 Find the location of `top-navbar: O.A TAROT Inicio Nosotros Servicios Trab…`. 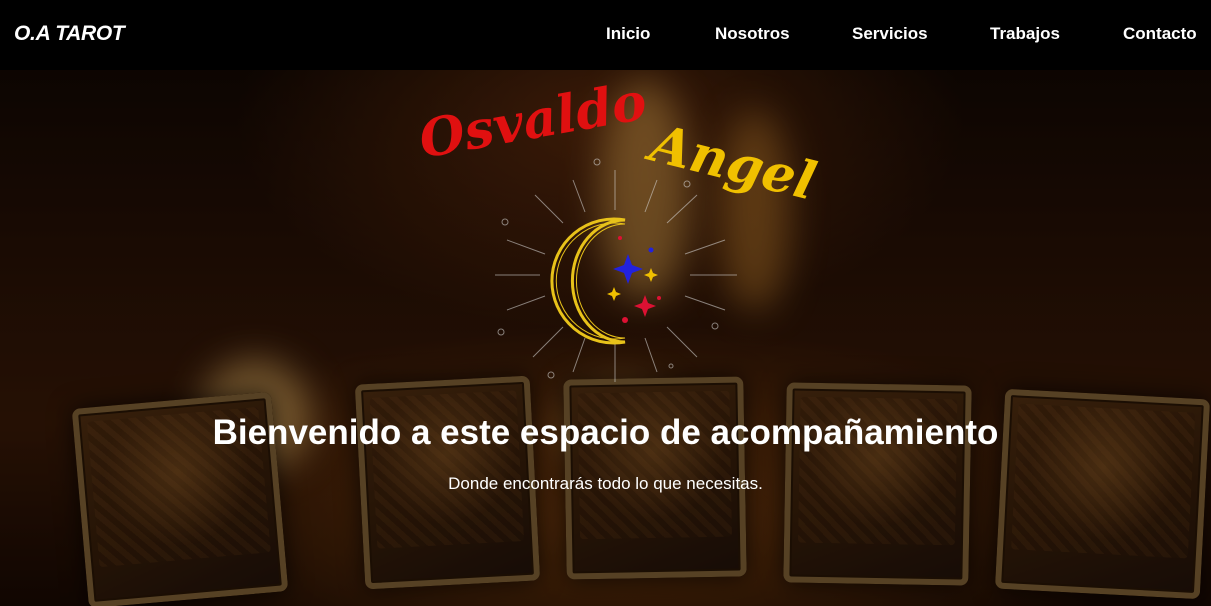

top-navbar: O.A TAROT Inicio Nosotros Servicios Trab… is located at coordinates (605, 35).